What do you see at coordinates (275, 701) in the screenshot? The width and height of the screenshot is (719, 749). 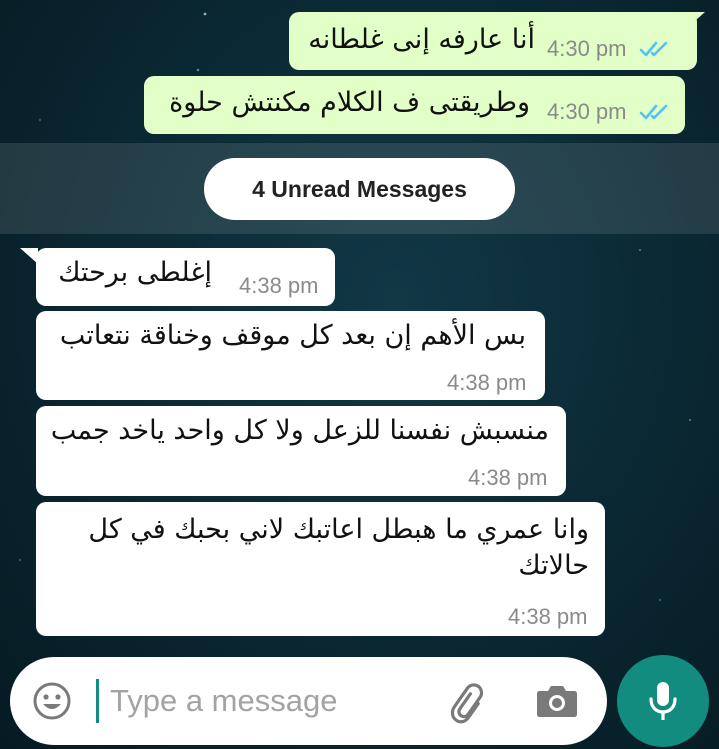 I see `message-input` at bounding box center [275, 701].